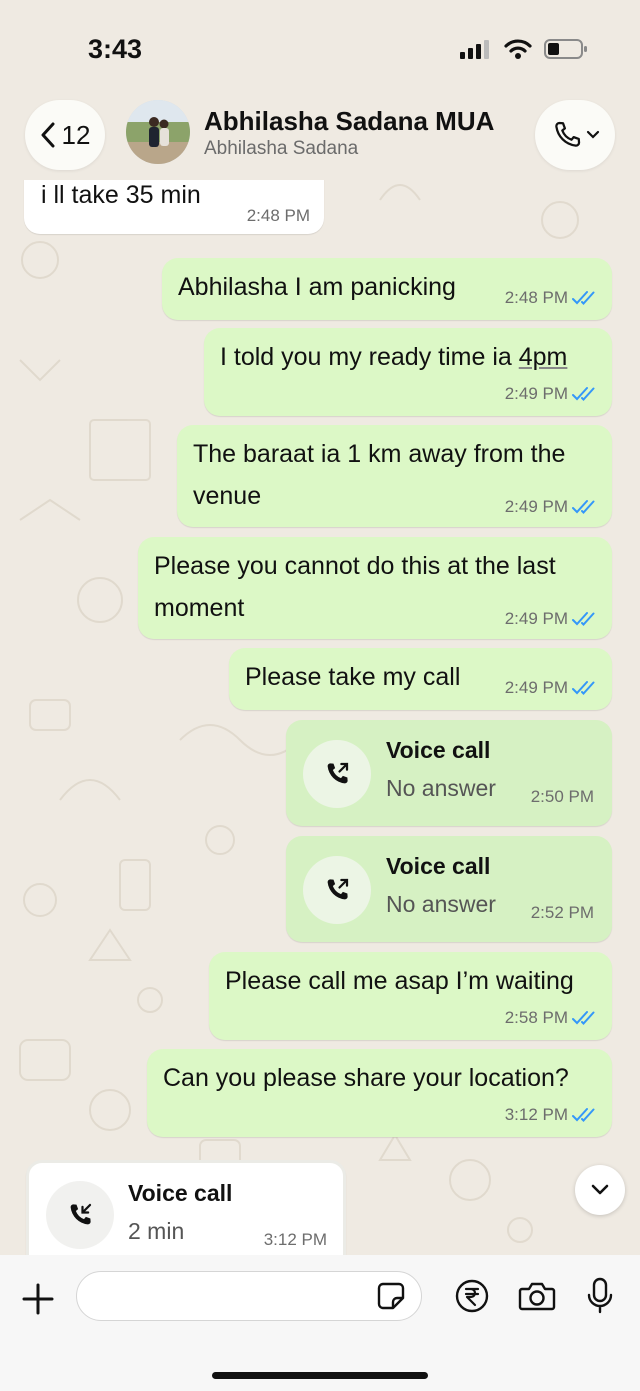 The width and height of the screenshot is (640, 1391). I want to click on wifi-icon, so click(518, 49).